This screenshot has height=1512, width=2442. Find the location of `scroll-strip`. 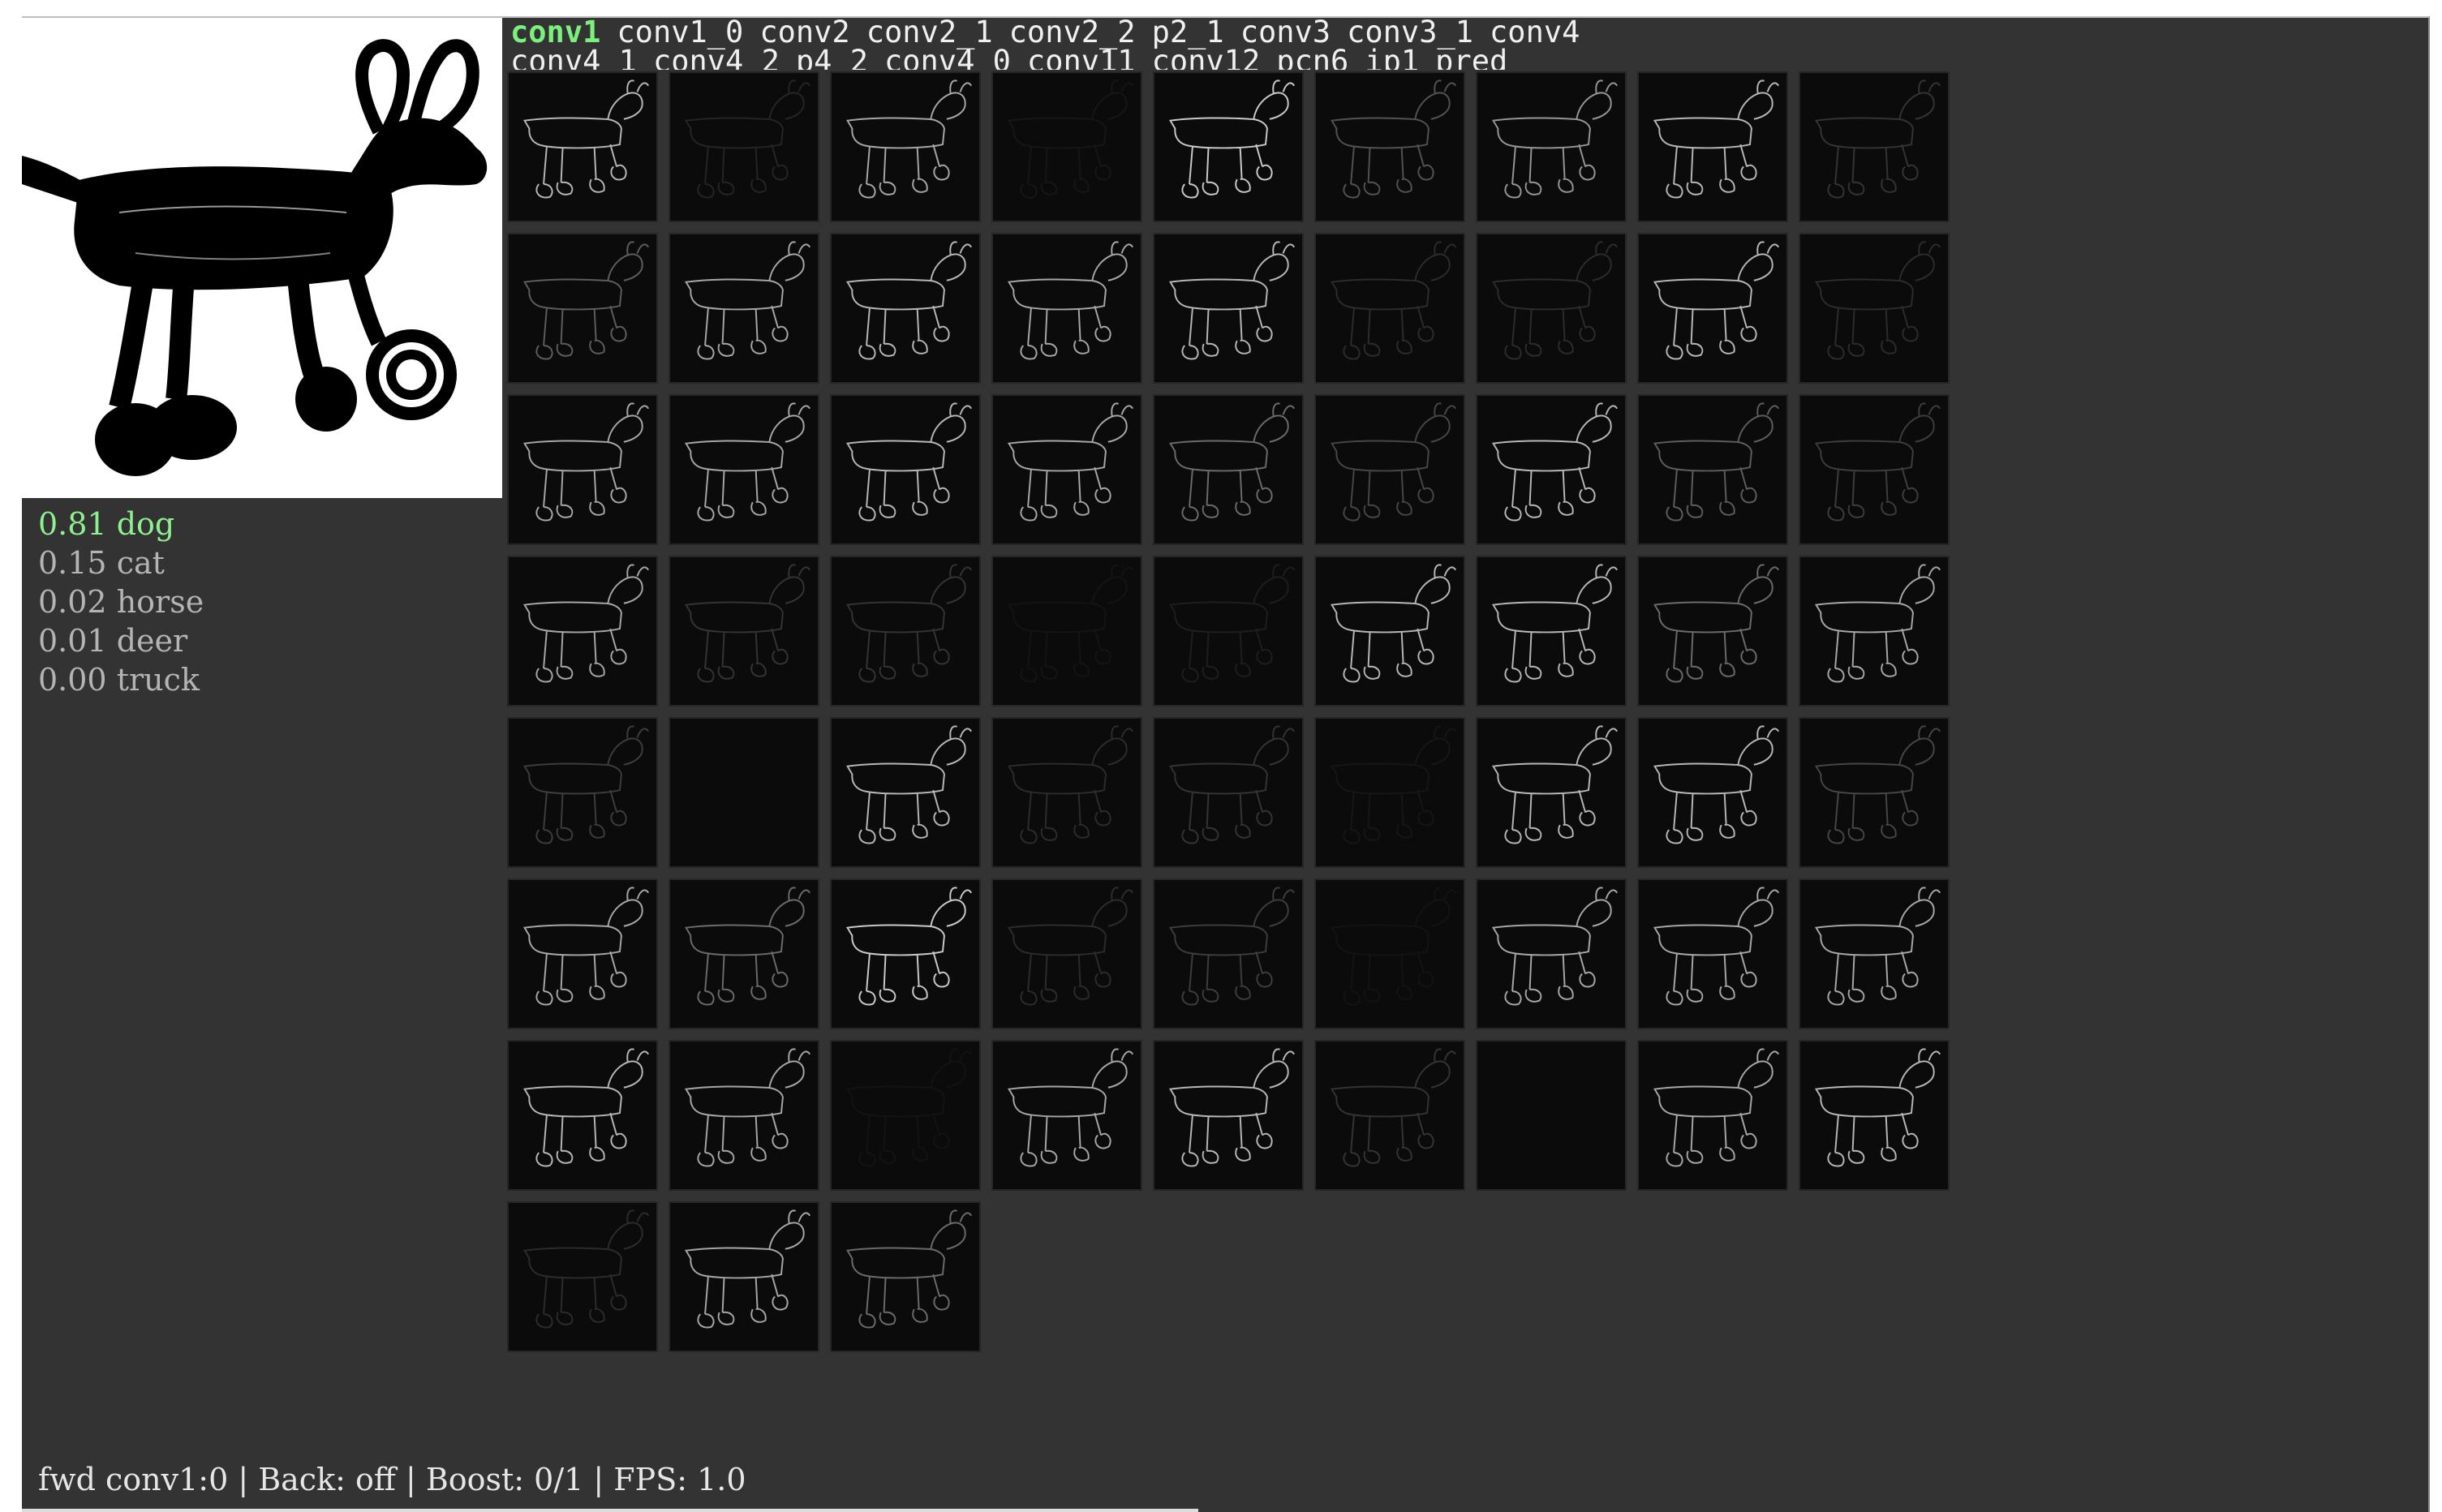

scroll-strip is located at coordinates (610, 1510).